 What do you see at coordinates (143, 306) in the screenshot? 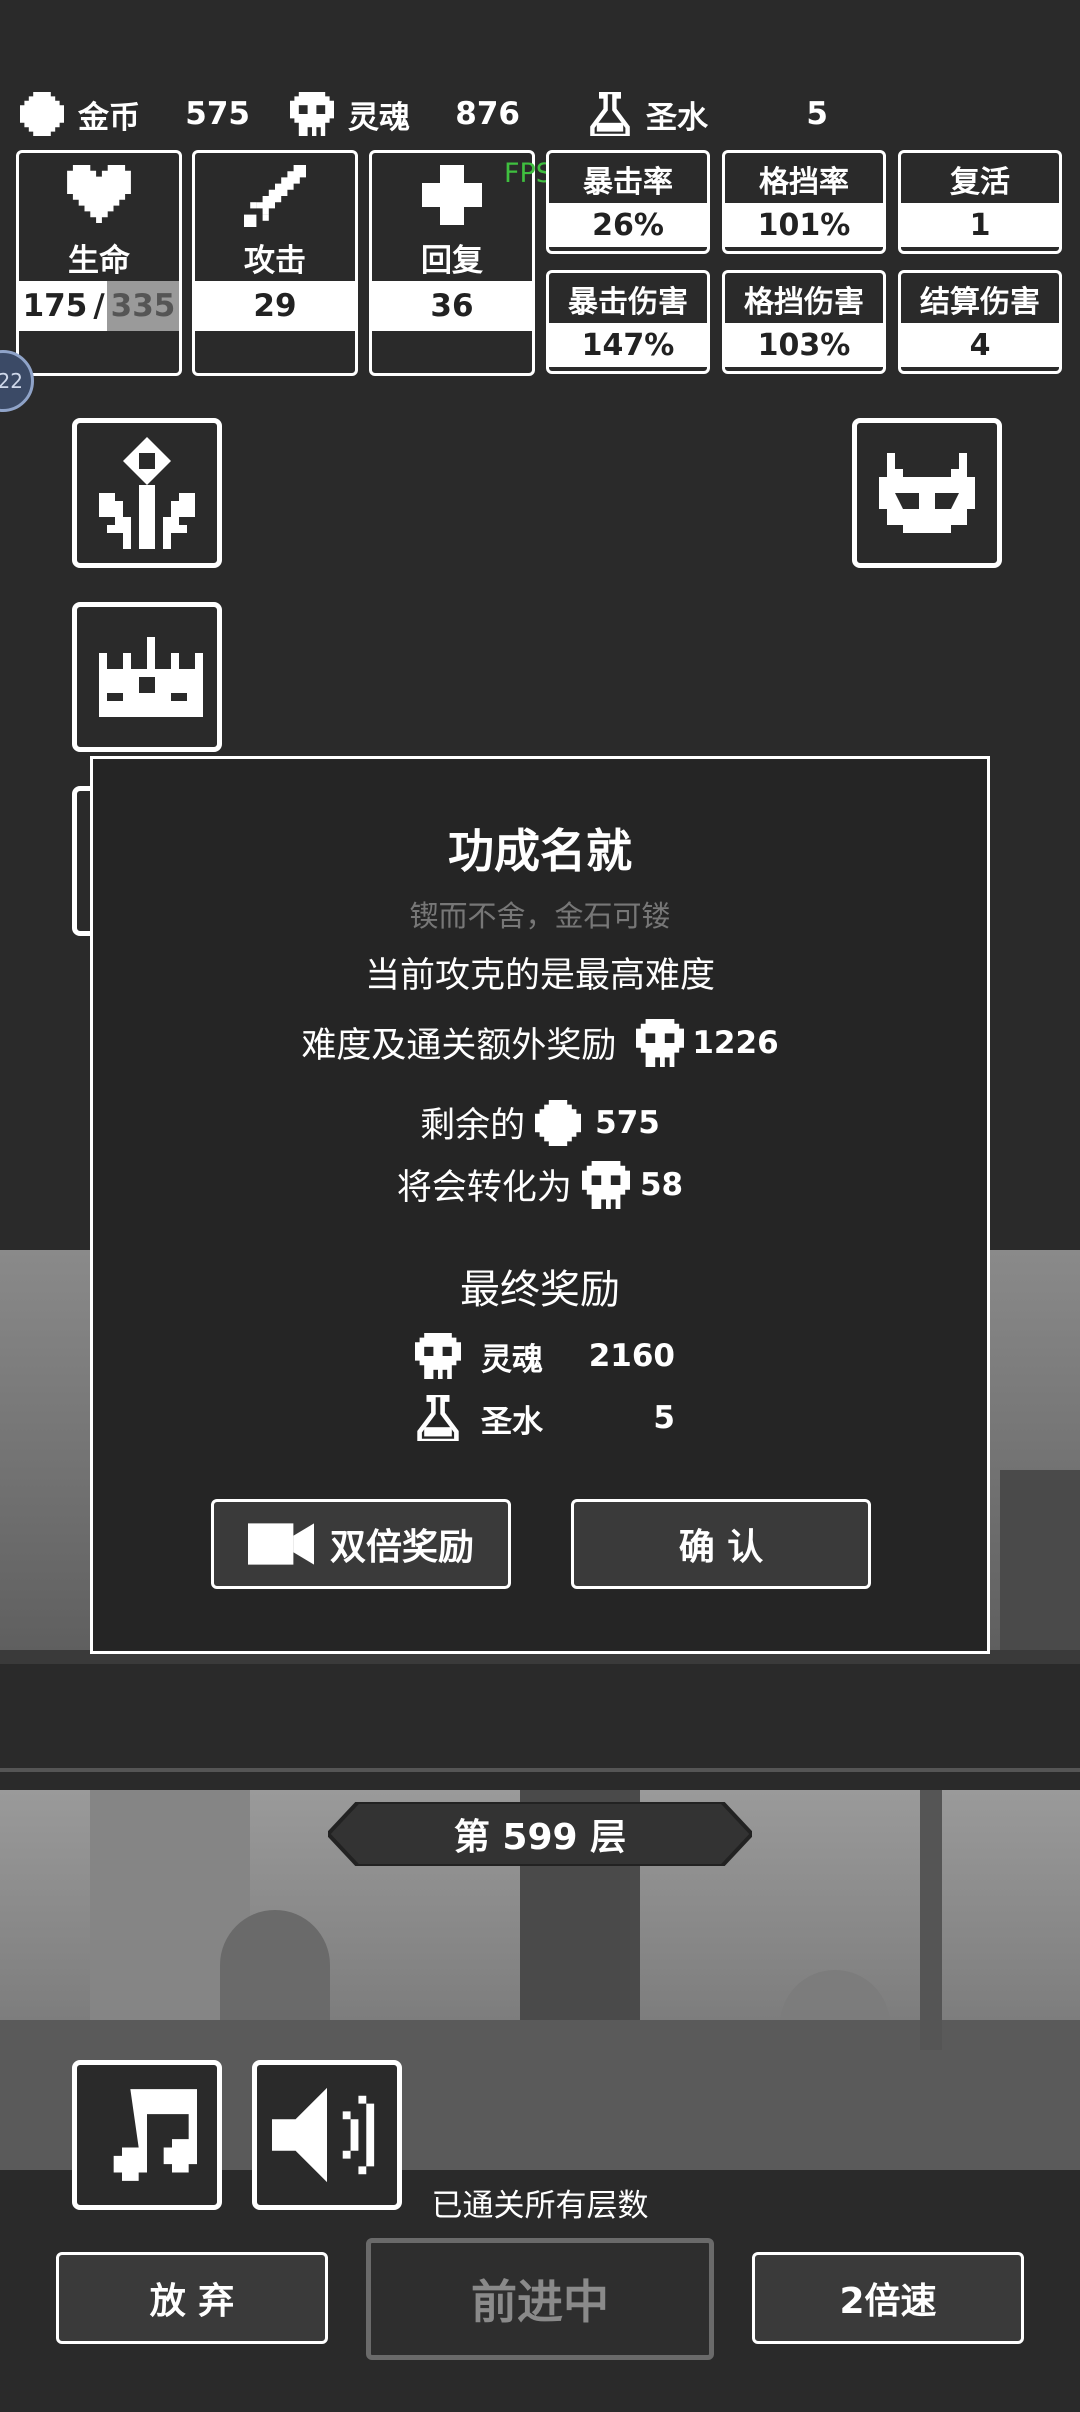
I see `life-max: 335` at bounding box center [143, 306].